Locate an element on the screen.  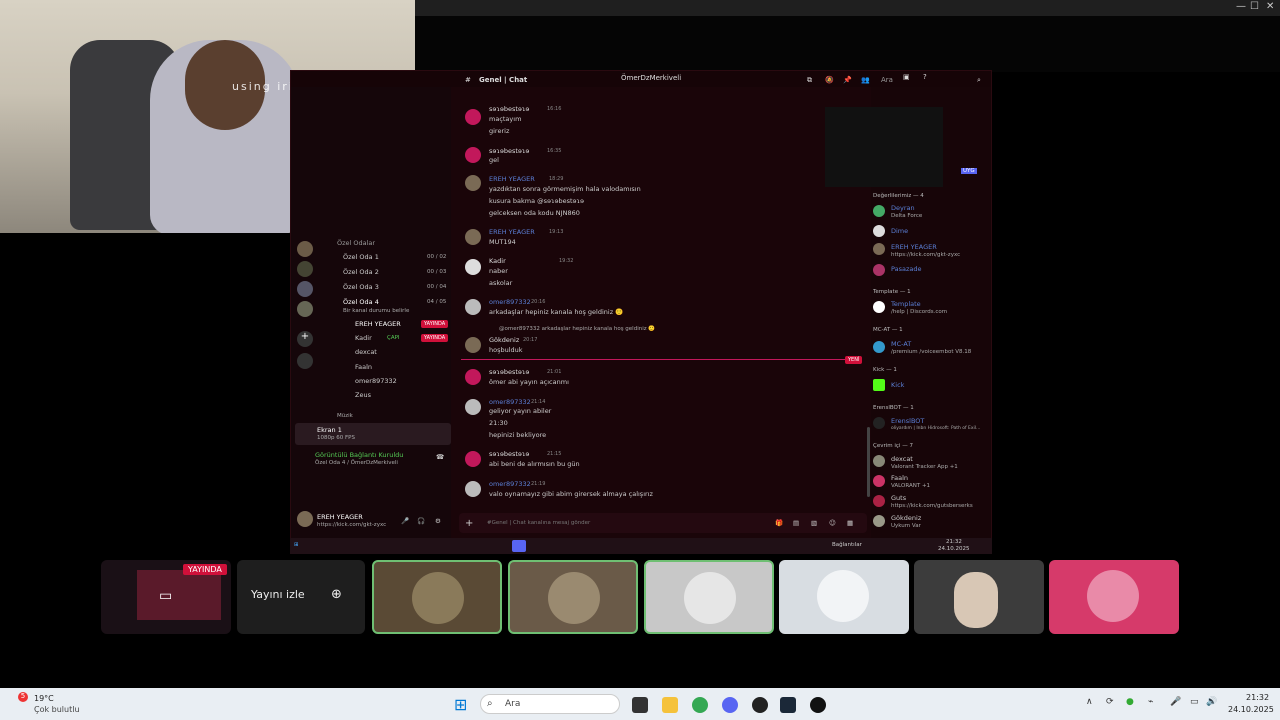
volume-icon: 🔊 is located at coordinates (1211, 702).